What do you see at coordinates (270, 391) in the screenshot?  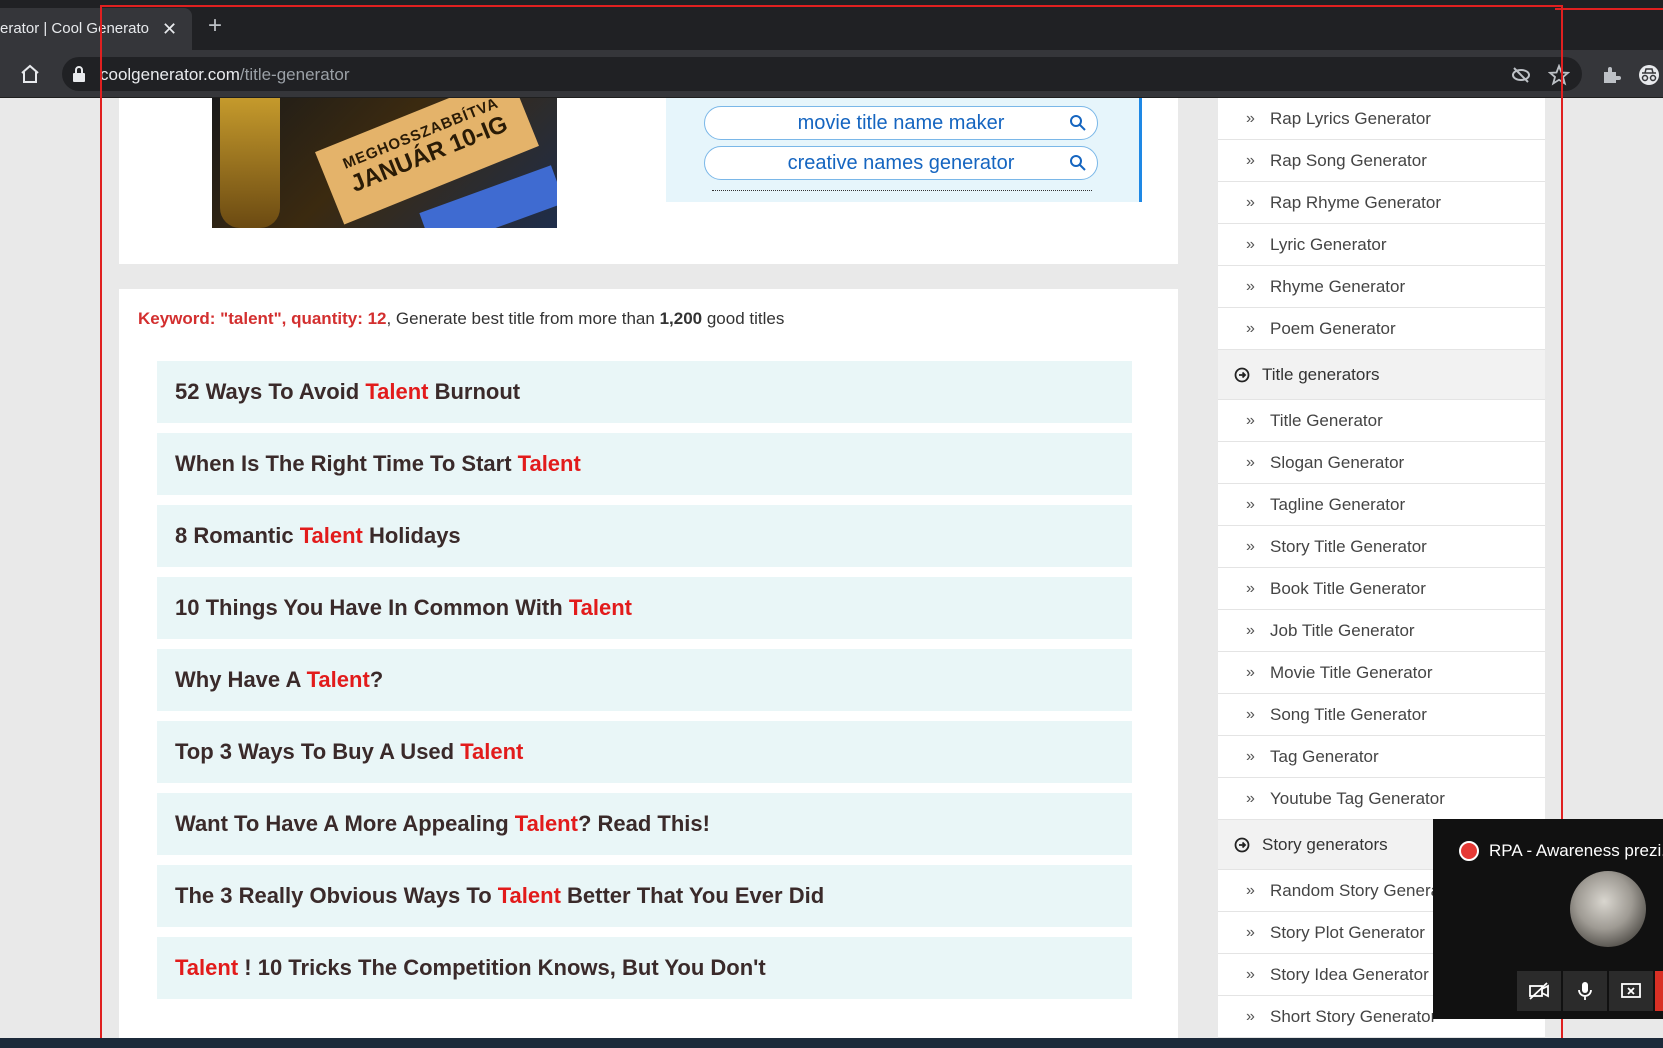 I see `title-text: 52 Ways To Avoid` at bounding box center [270, 391].